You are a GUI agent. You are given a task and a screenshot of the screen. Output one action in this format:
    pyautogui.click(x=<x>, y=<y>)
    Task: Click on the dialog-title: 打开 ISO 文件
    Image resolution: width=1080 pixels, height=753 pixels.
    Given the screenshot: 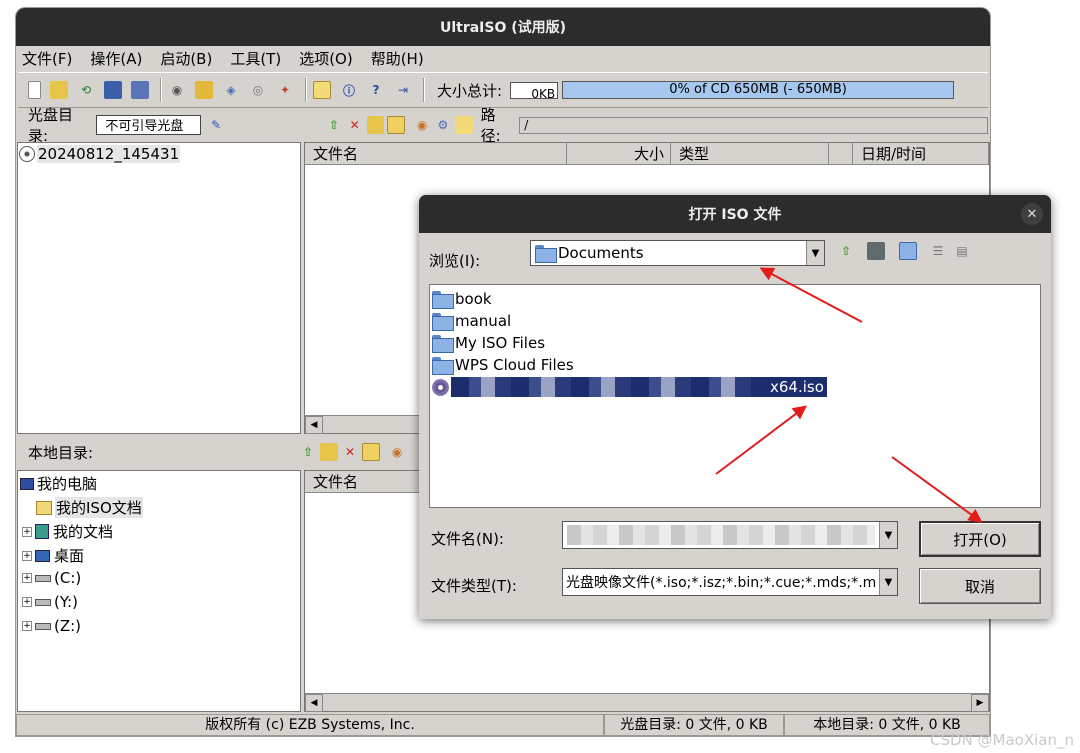 What is the action you would take?
    pyautogui.click(x=735, y=214)
    